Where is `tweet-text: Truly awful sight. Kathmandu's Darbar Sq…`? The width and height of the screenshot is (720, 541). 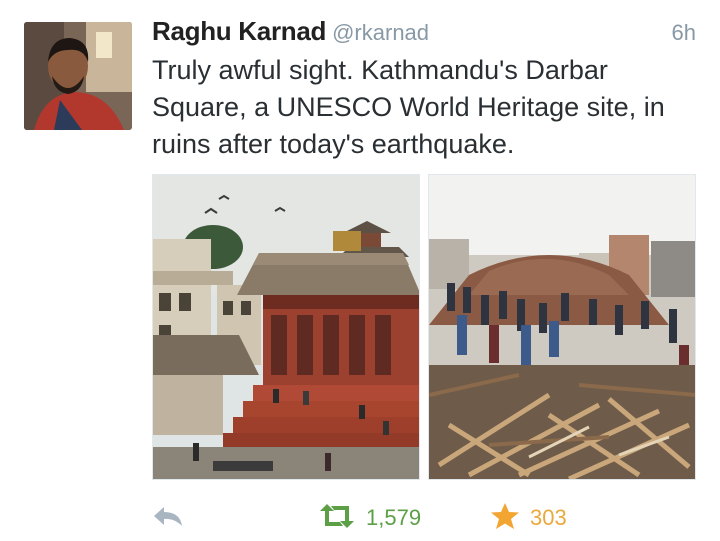
tweet-text: Truly awful sight. Kathmandu's Darbar Sq… is located at coordinates (408, 107).